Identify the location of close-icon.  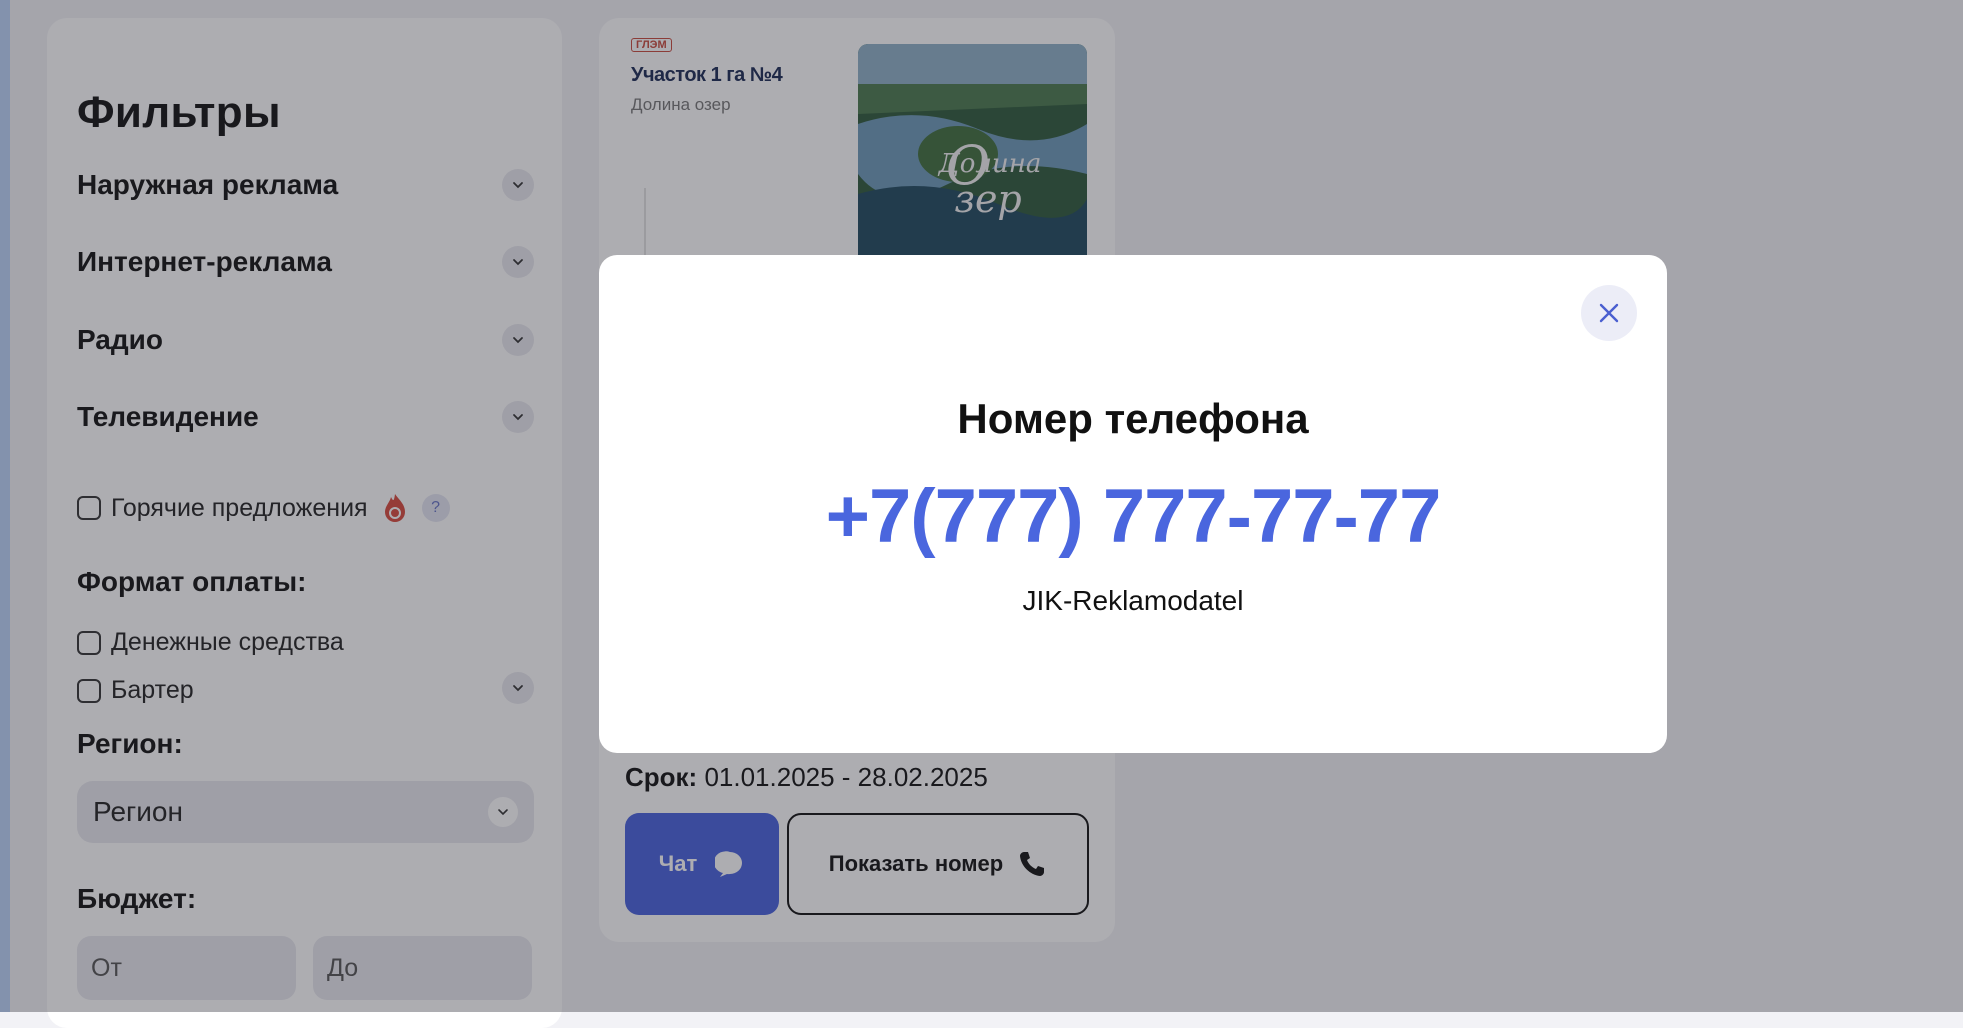
(1609, 313).